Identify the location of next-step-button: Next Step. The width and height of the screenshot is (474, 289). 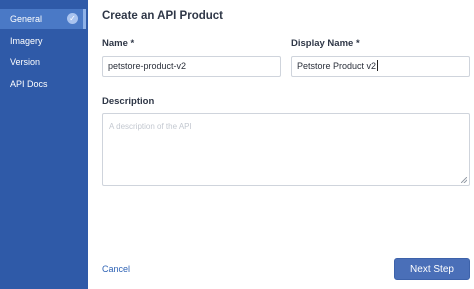
(432, 269).